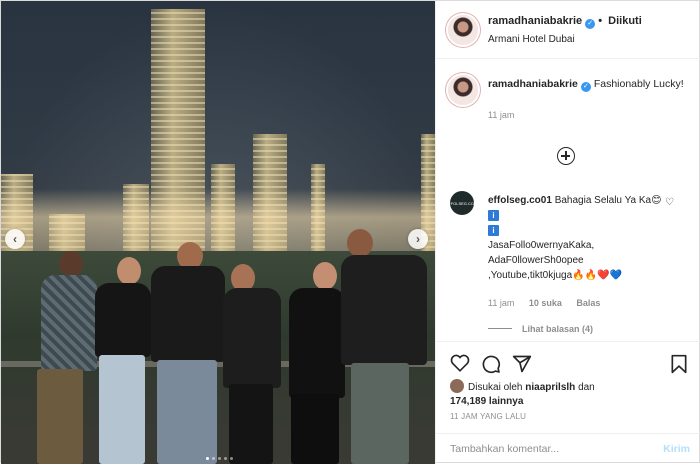 The height and width of the screenshot is (464, 700). I want to click on bookmark-icon, so click(679, 364).